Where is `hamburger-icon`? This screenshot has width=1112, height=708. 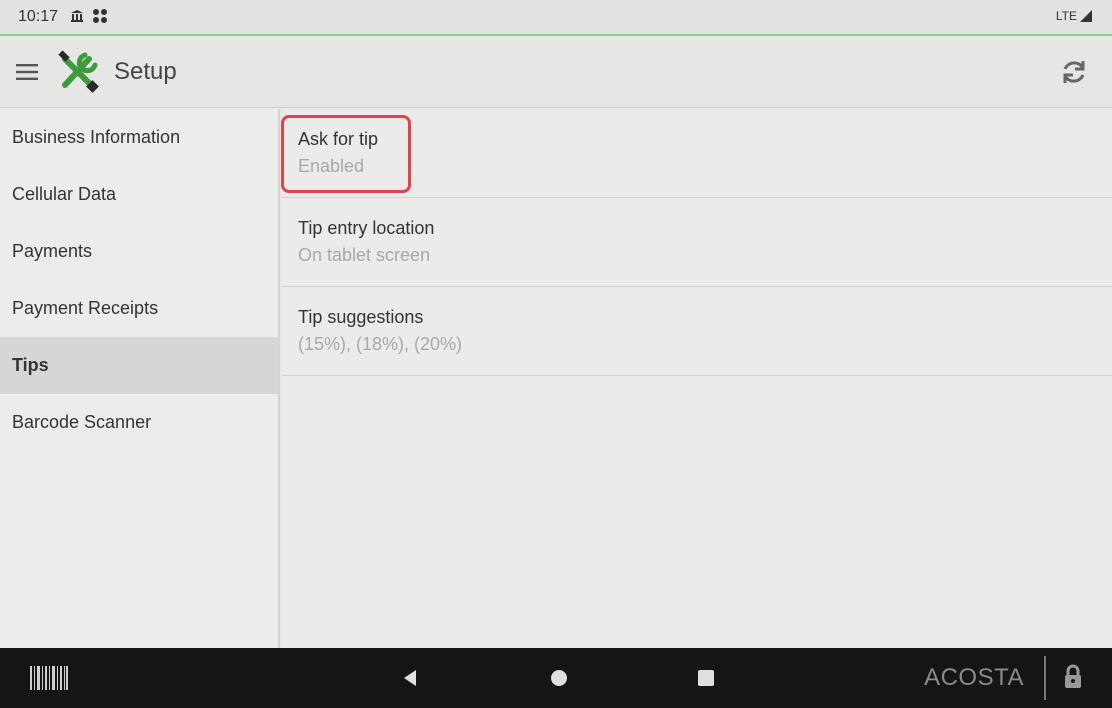
hamburger-icon is located at coordinates (27, 71).